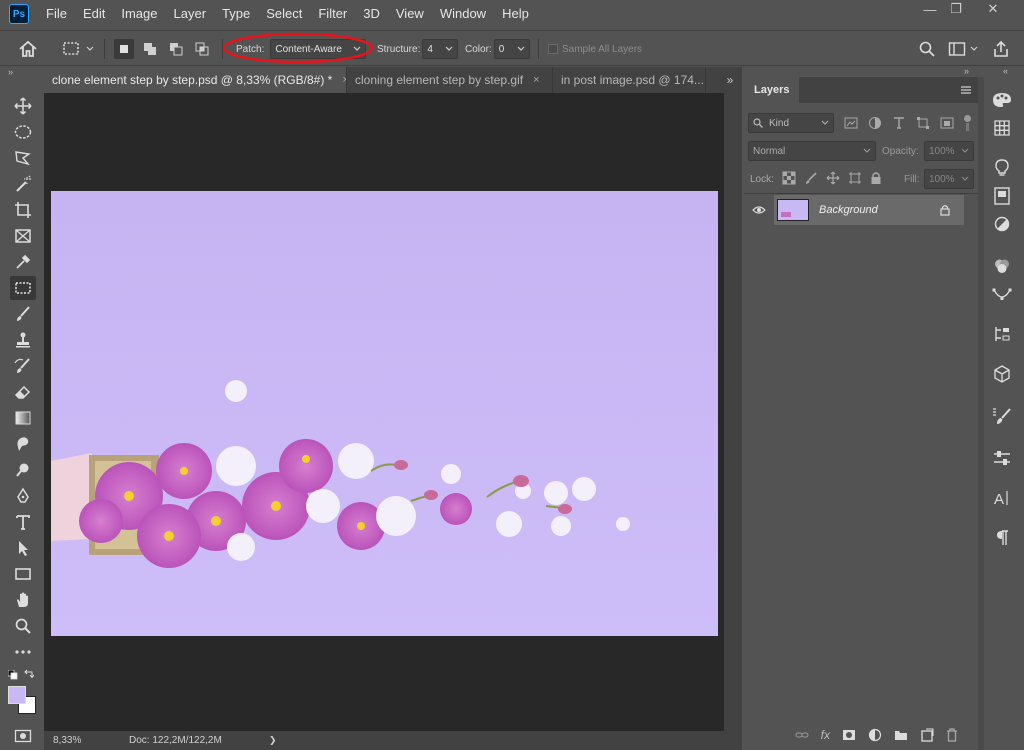  I want to click on menu-select: Select, so click(284, 14).